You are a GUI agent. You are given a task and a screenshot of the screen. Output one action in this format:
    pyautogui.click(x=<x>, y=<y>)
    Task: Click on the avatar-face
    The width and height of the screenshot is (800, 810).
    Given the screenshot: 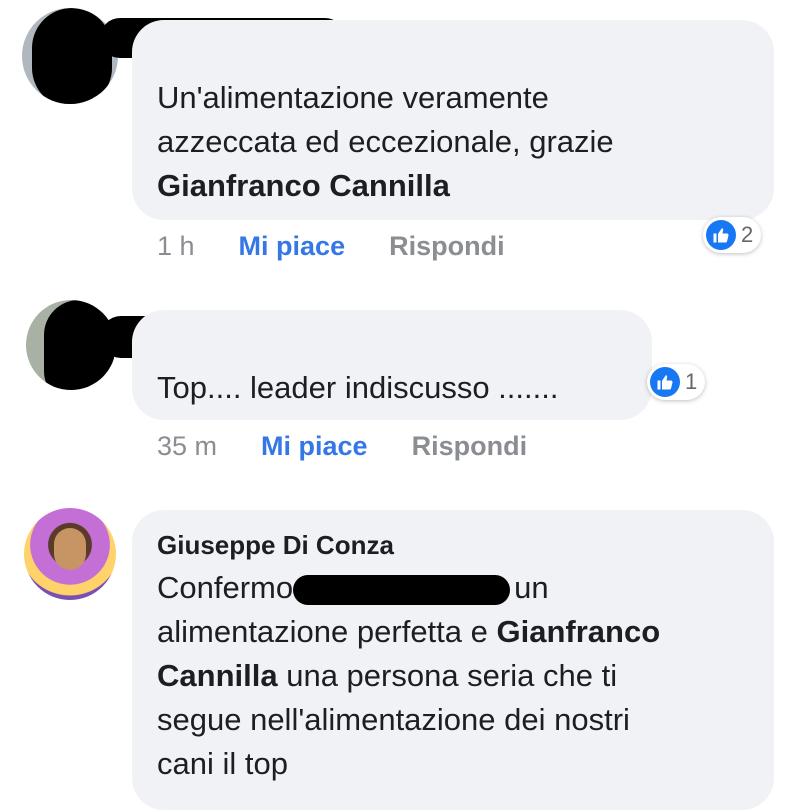 What is the action you would take?
    pyautogui.click(x=70, y=549)
    